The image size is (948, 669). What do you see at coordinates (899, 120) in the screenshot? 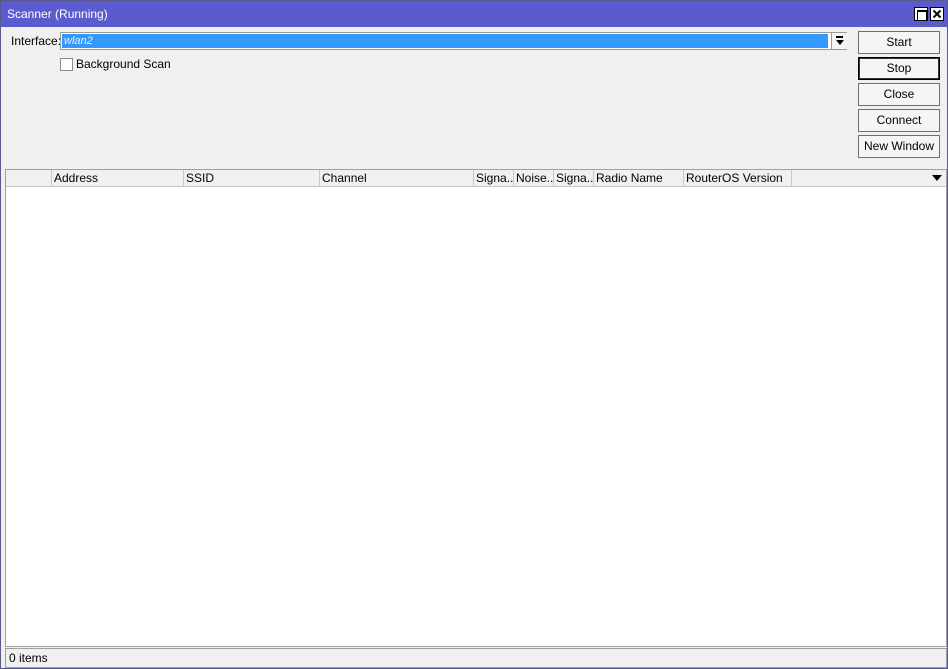
I see `connect-button: Connect` at bounding box center [899, 120].